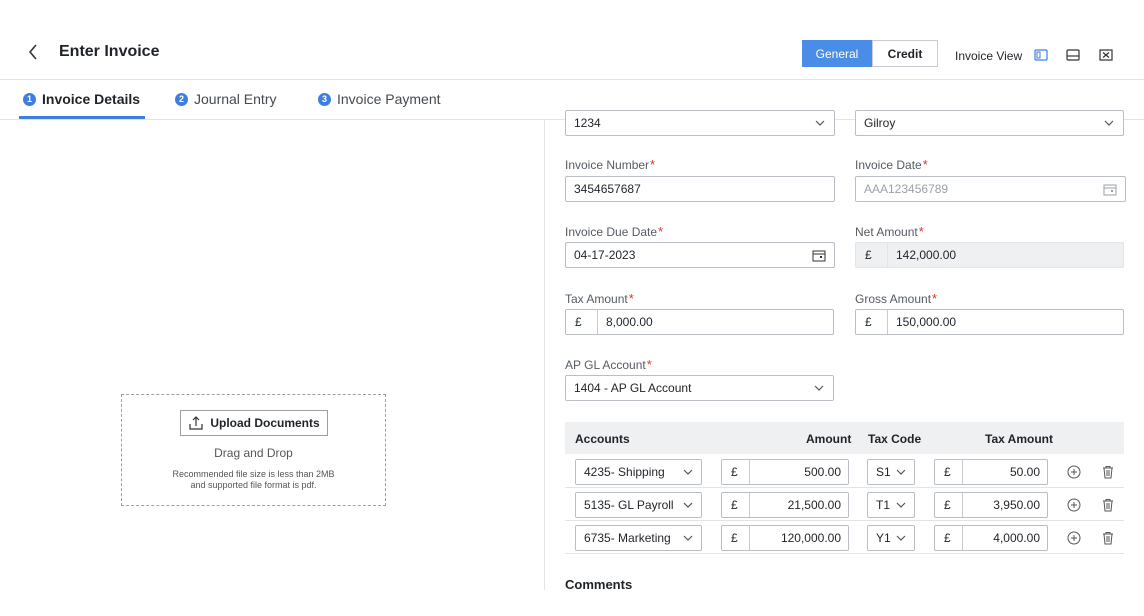 This screenshot has height=616, width=1144. Describe the element at coordinates (785, 538) in the screenshot. I see `amount-input: £ 120,000.00` at that location.